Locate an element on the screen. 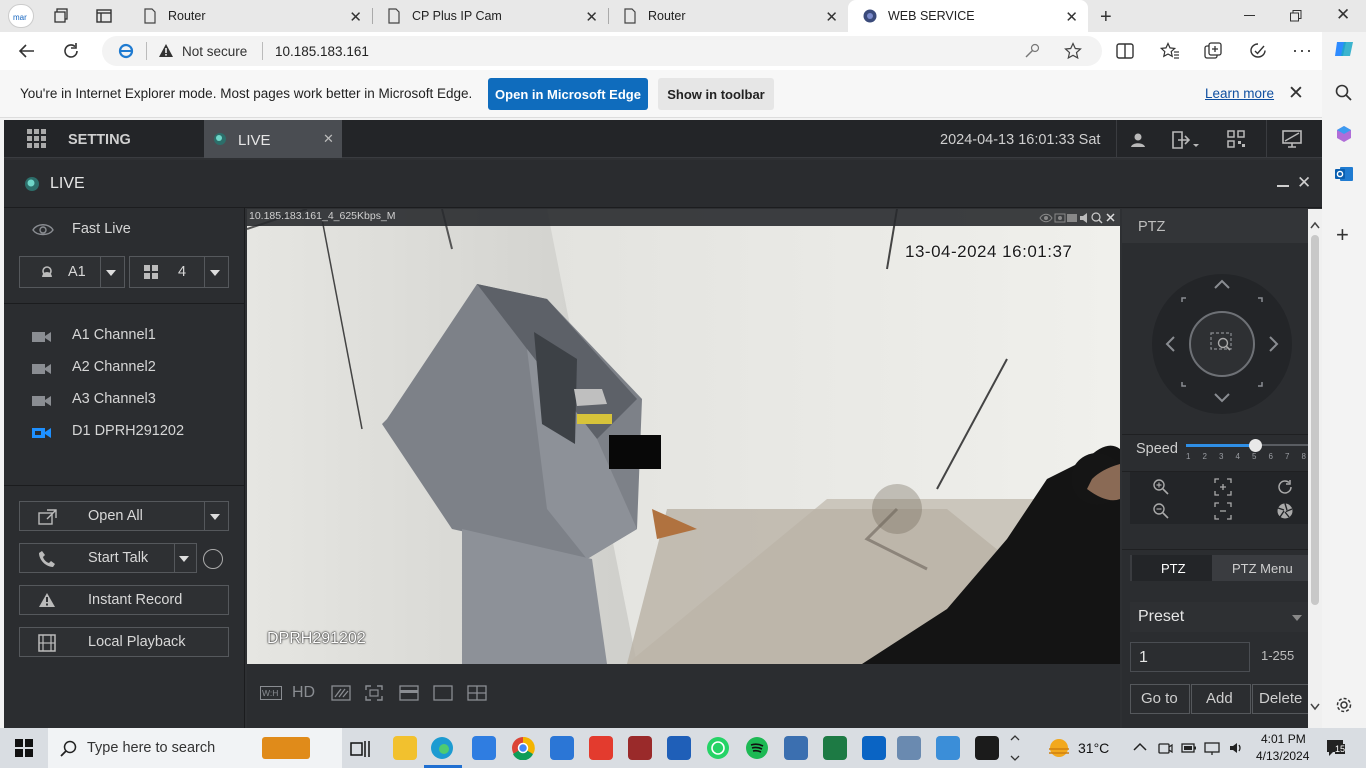 The height and width of the screenshot is (768, 1366). browser-tab-router-2: Router ✕ is located at coordinates (728, 16).